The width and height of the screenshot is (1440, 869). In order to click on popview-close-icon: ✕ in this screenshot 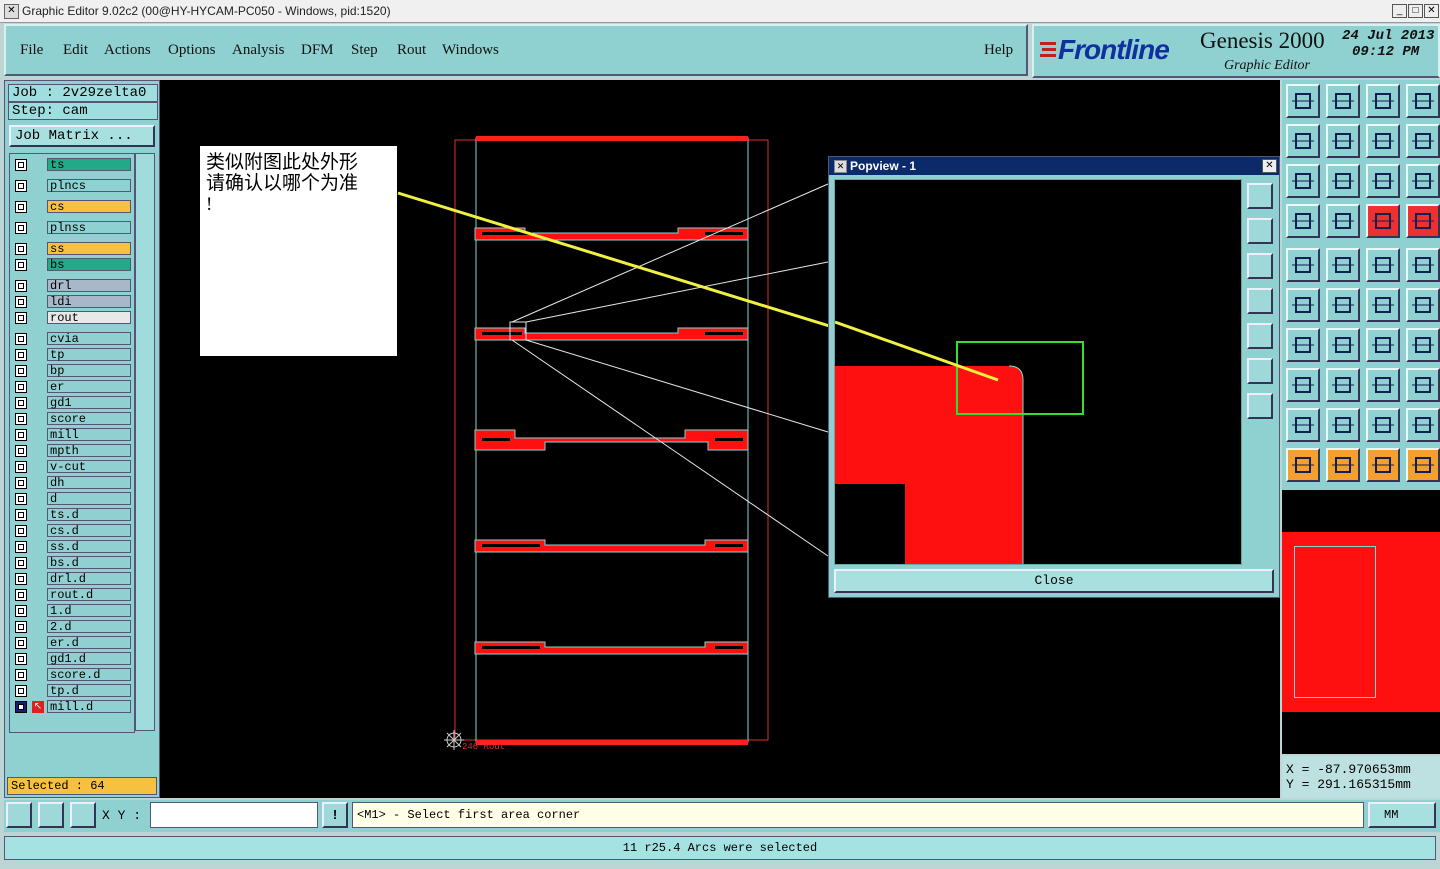, I will do `click(1269, 166)`.